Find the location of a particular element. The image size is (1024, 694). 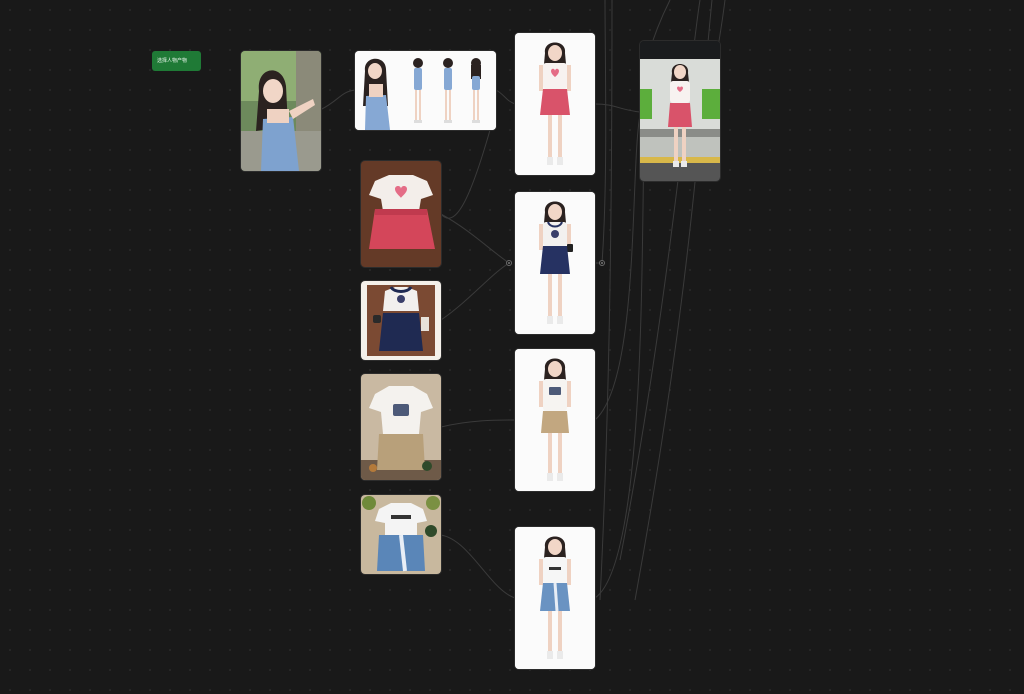

garment-1-image is located at coordinates (401, 214).